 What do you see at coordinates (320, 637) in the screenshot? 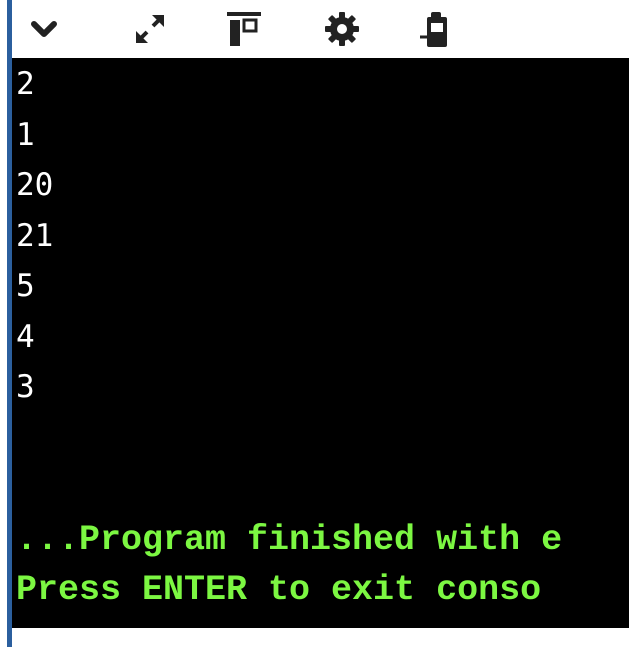
I see `bottom-margin` at bounding box center [320, 637].